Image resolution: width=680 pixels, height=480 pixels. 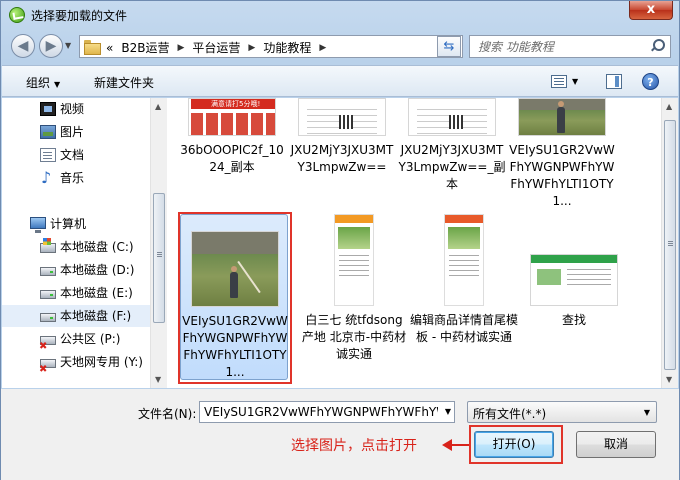 What do you see at coordinates (109, 48) in the screenshot?
I see `breadcrumb-overflow: «` at bounding box center [109, 48].